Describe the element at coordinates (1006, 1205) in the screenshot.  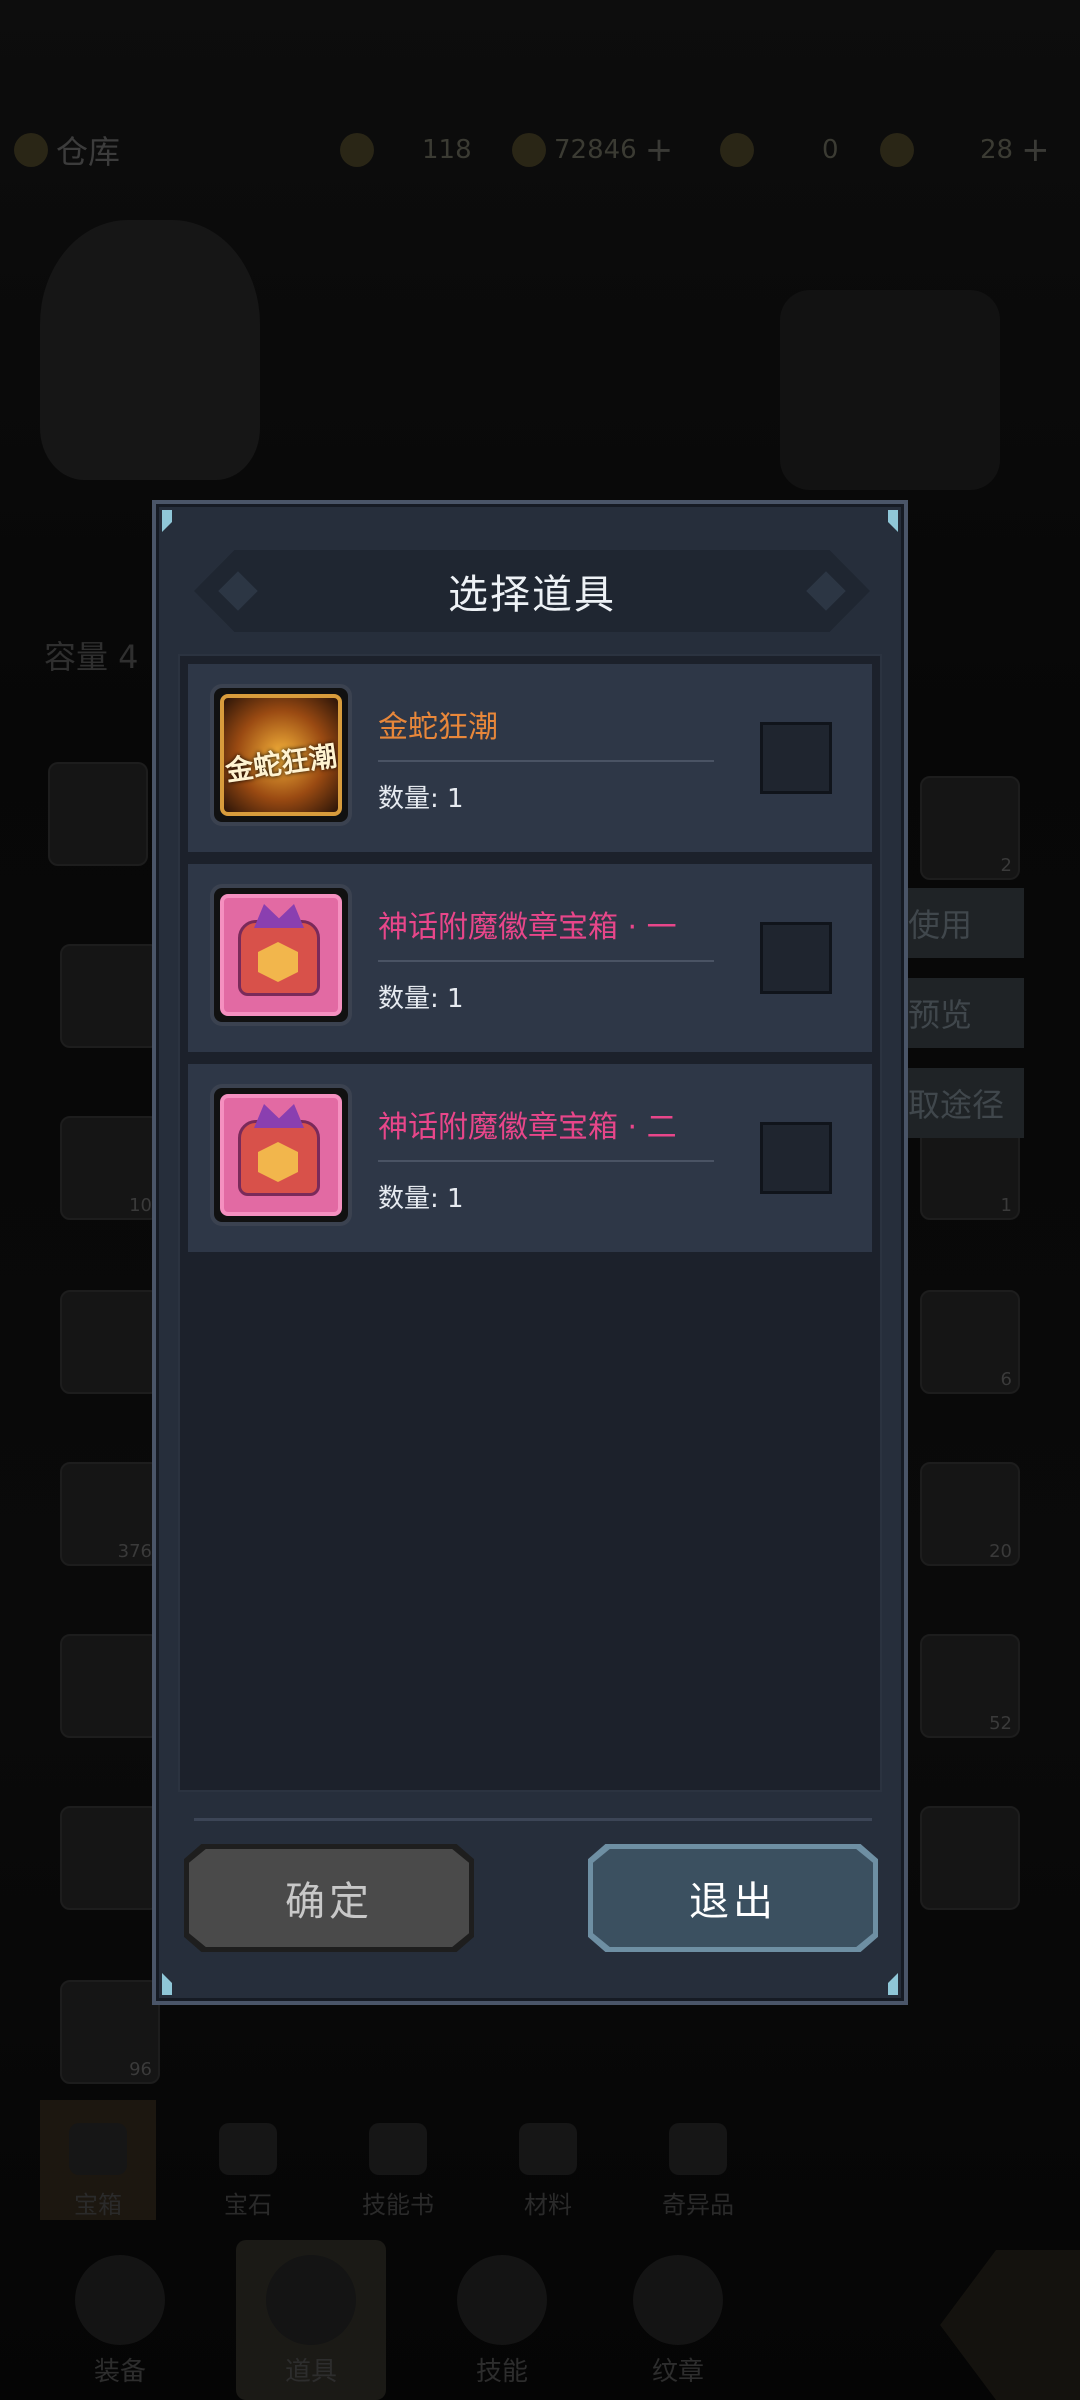
I see `slot-count: 1` at that location.